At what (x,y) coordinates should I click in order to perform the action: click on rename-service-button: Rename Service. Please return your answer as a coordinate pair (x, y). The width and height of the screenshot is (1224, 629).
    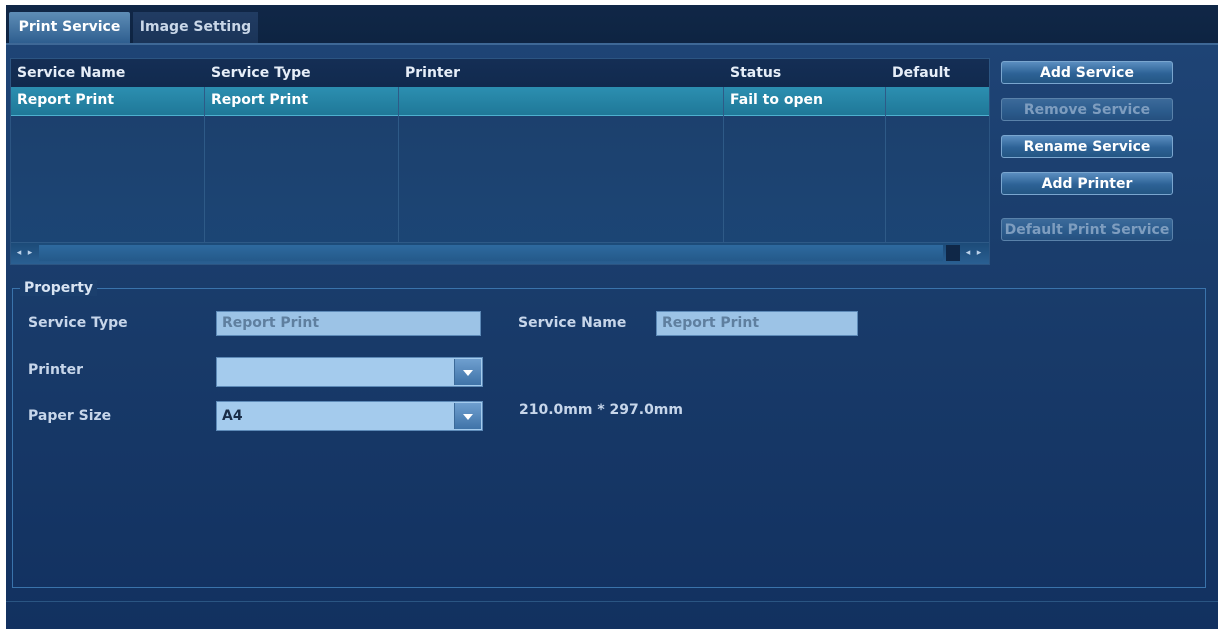
    Looking at the image, I should click on (1087, 146).